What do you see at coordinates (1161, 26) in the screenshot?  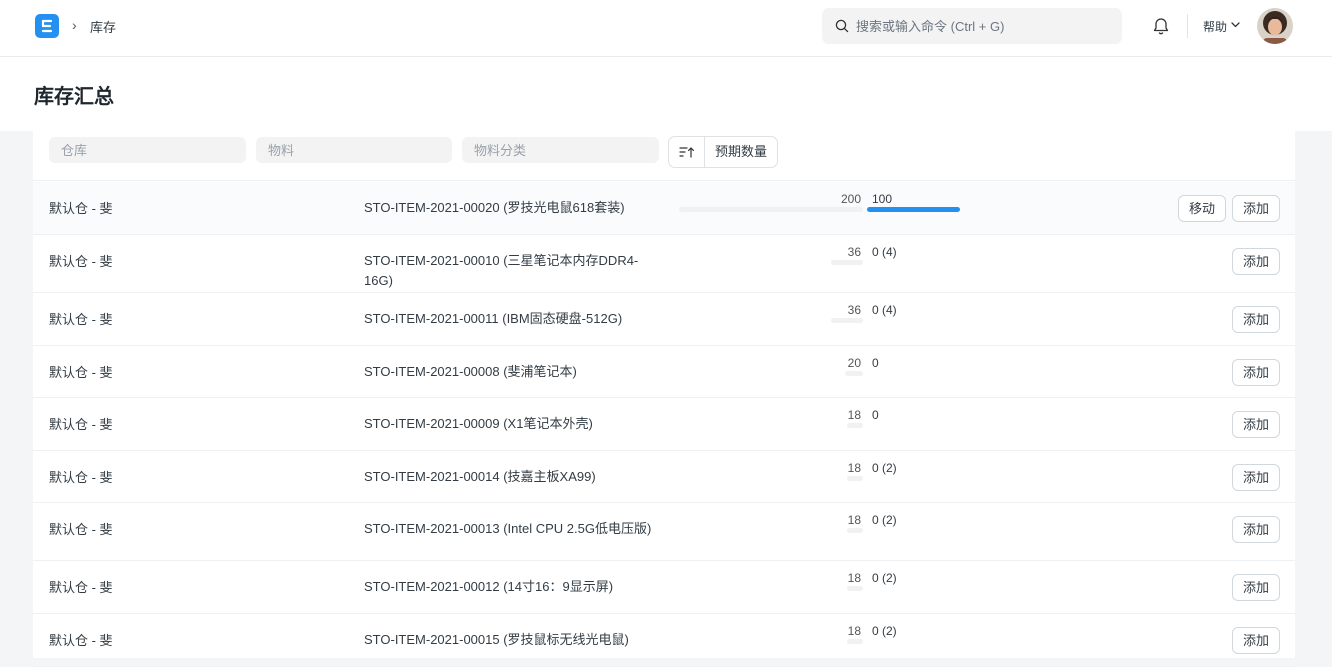 I see `notification-bell-icon` at bounding box center [1161, 26].